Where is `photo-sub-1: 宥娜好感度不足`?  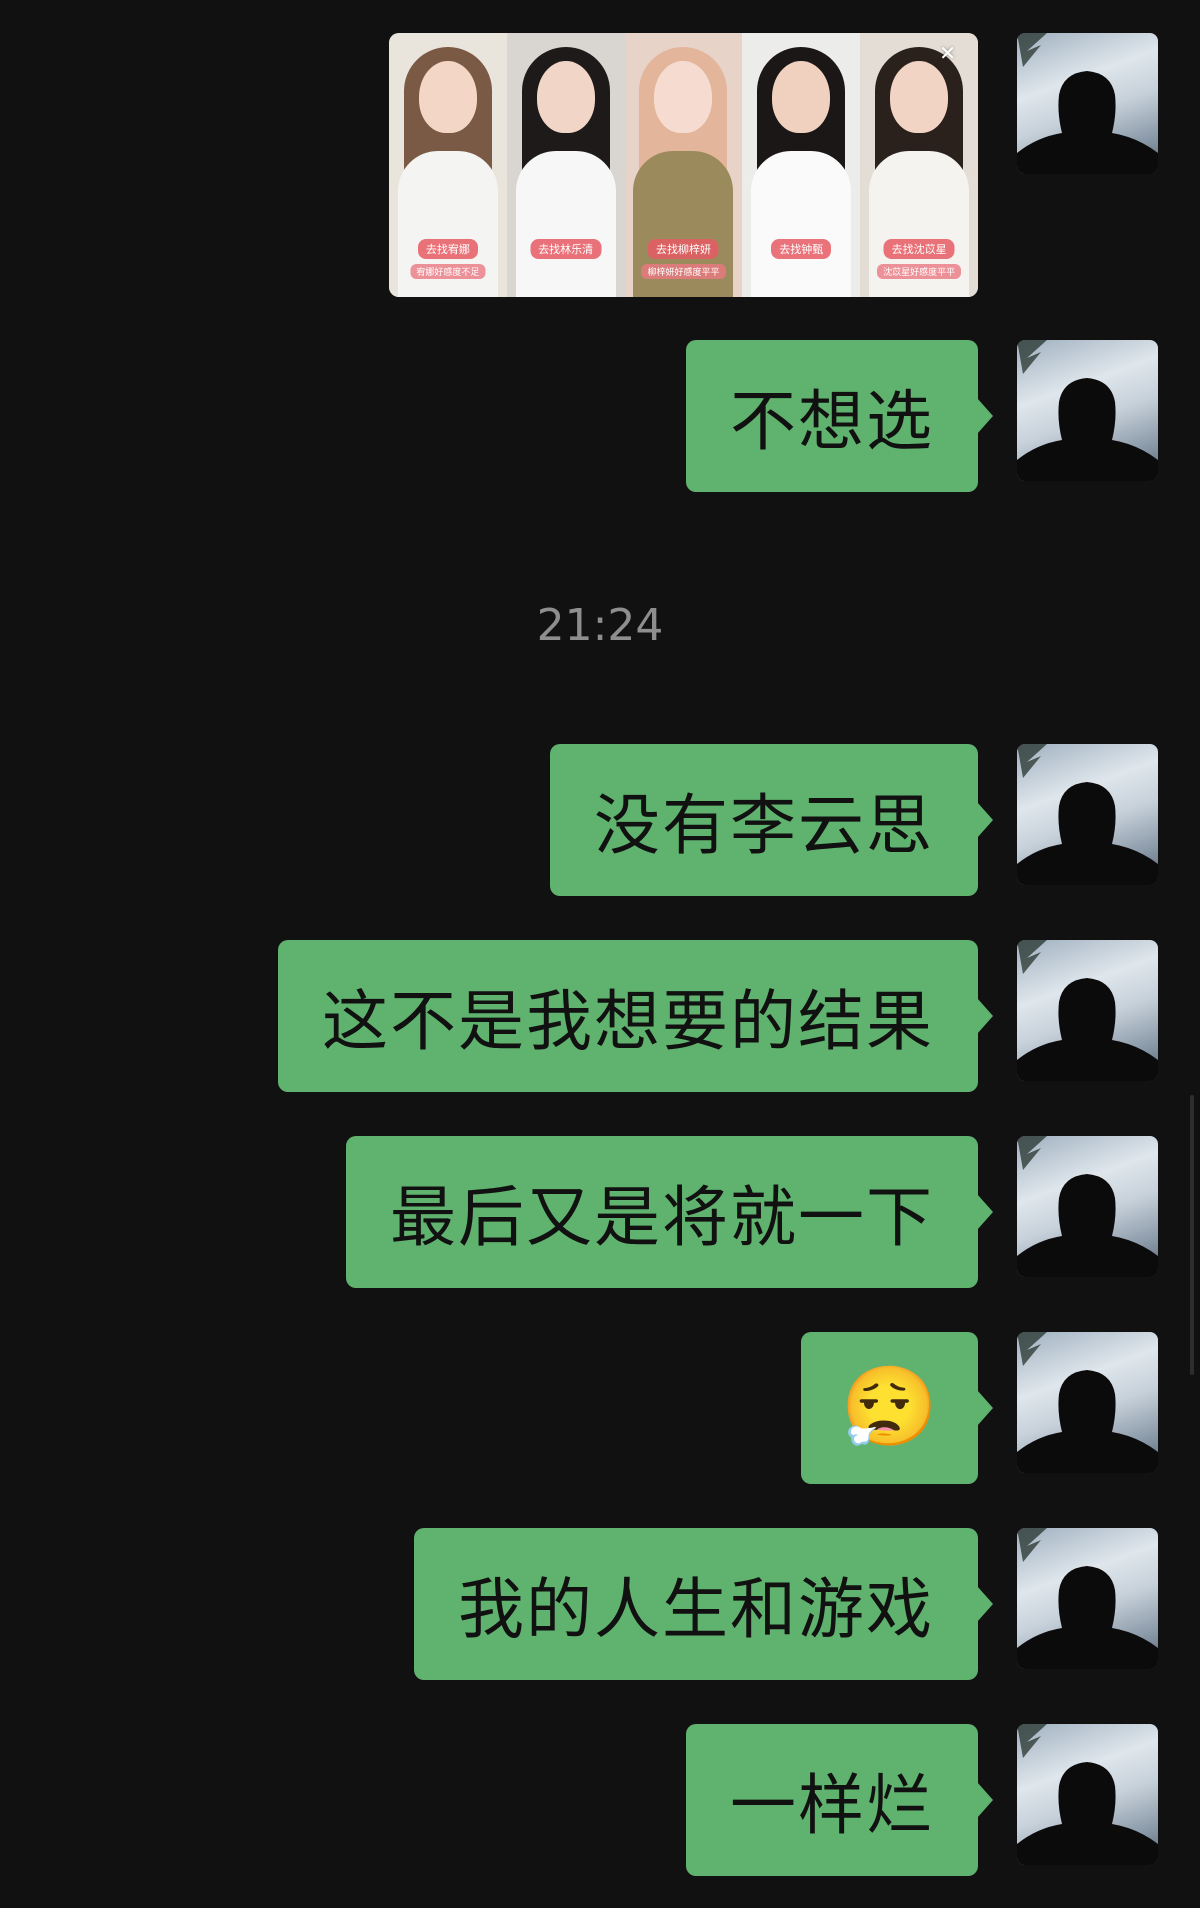 photo-sub-1: 宥娜好感度不足 is located at coordinates (448, 271).